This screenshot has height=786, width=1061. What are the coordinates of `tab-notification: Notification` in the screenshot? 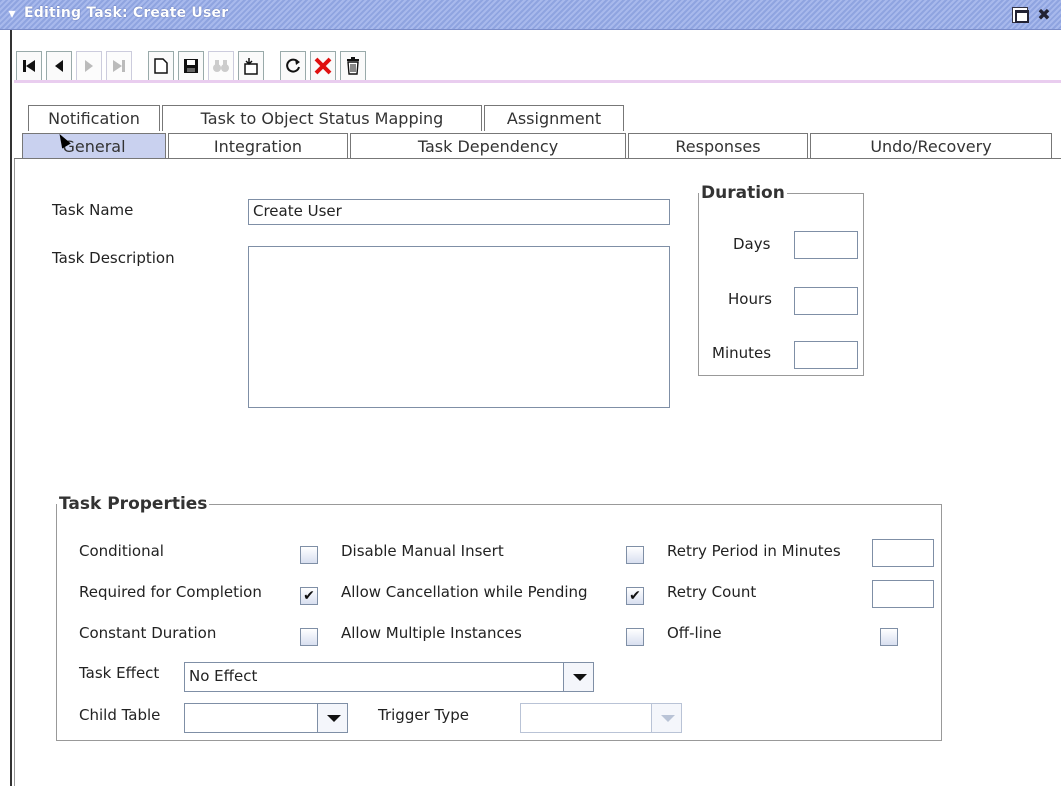 It's located at (94, 118).